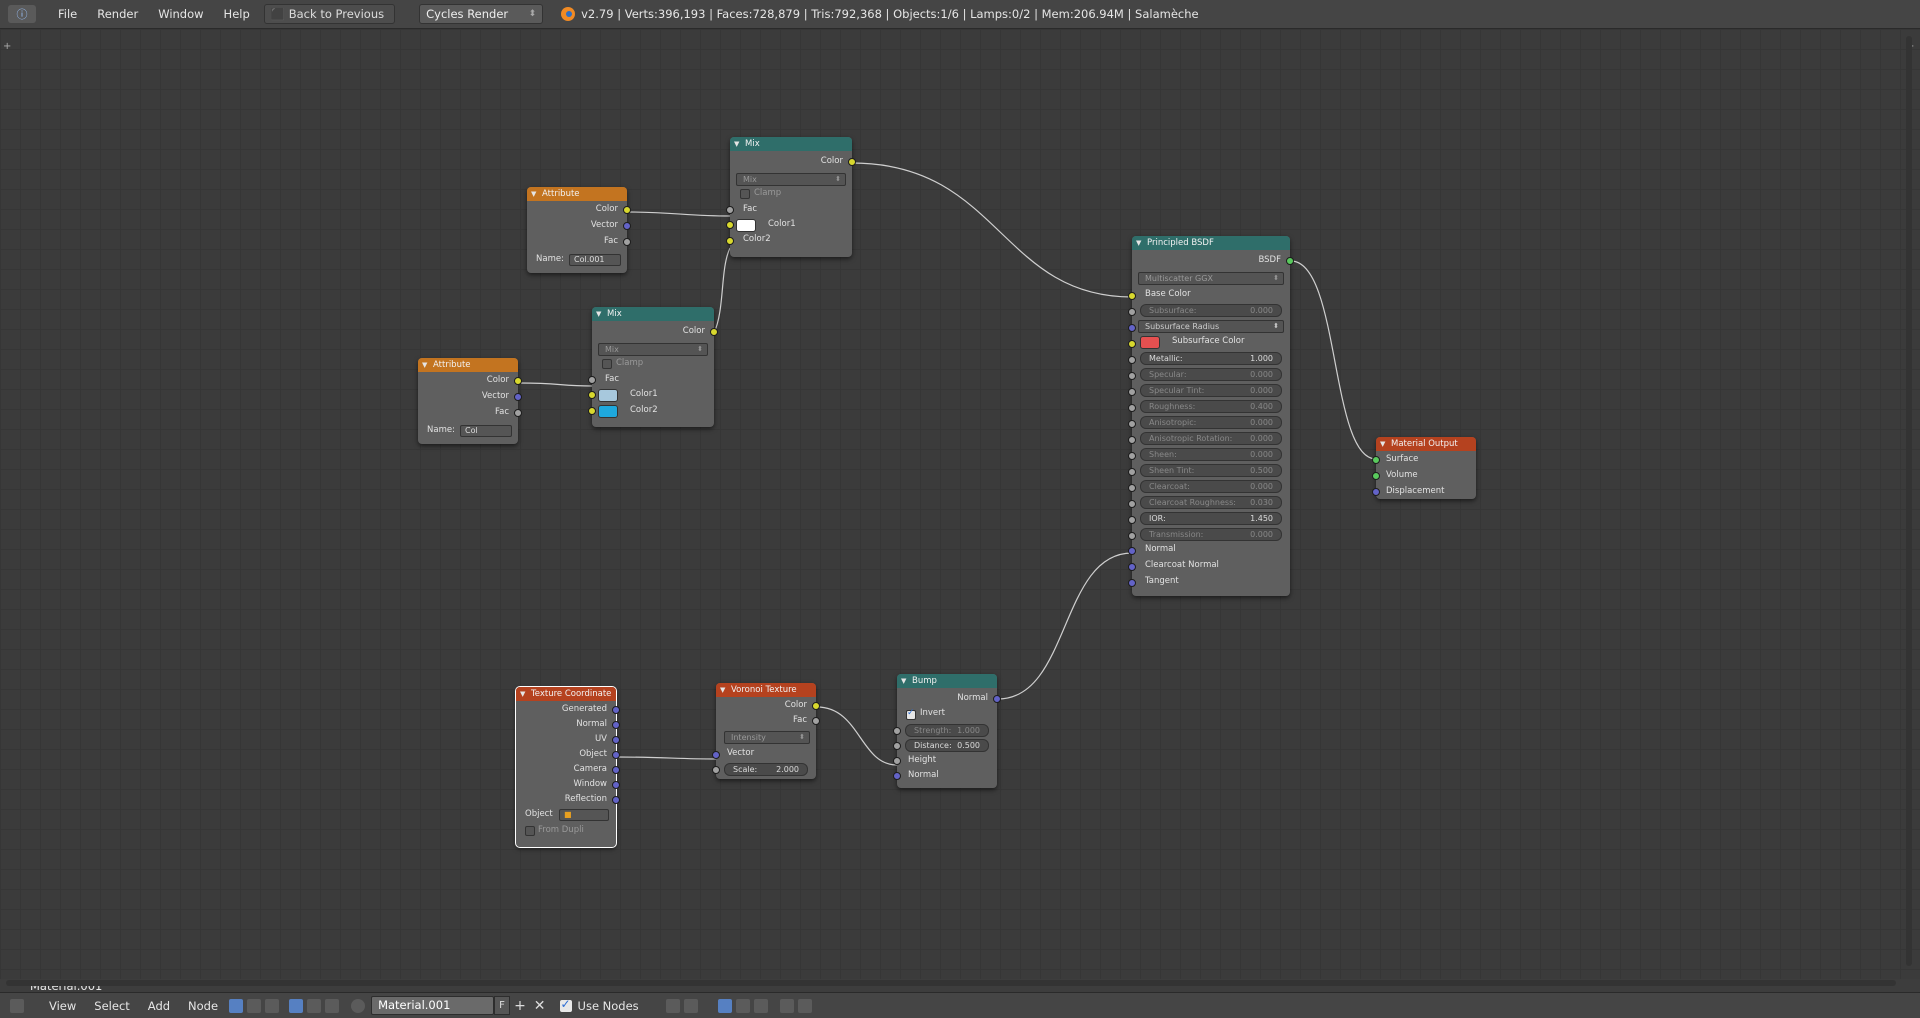 This screenshot has width=1920, height=1018. I want to click on socket-displacement, so click(1376, 492).